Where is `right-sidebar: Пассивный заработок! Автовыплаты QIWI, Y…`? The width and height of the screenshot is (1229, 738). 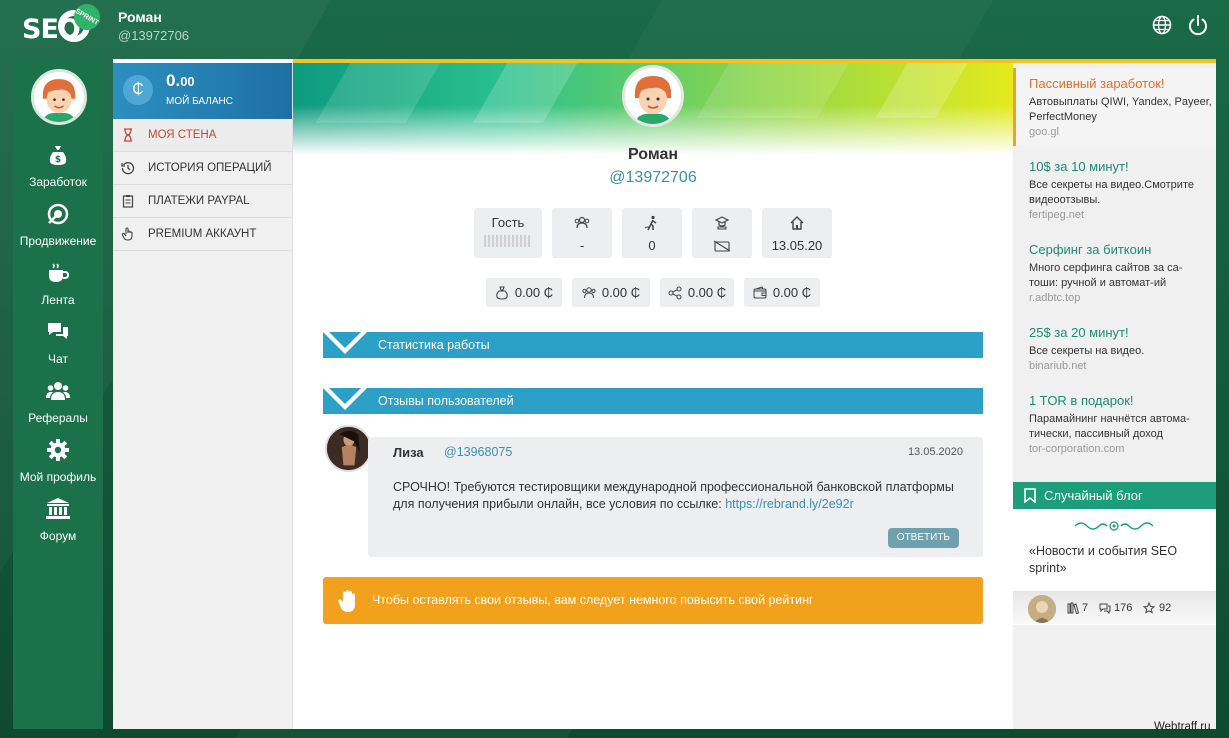 right-sidebar: Пассивный заработок! Автовыплаты QIWI, Y… is located at coordinates (1114, 396).